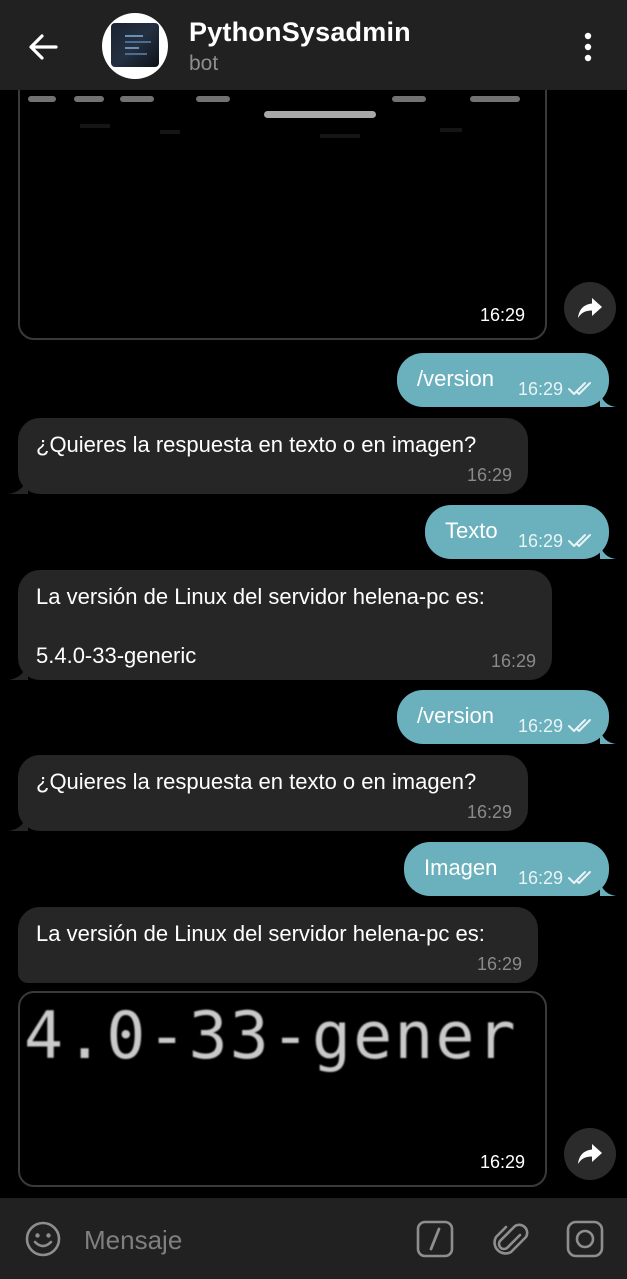 This screenshot has width=627, height=1279. Describe the element at coordinates (461, 867) in the screenshot. I see `message-text: Imagen` at that location.